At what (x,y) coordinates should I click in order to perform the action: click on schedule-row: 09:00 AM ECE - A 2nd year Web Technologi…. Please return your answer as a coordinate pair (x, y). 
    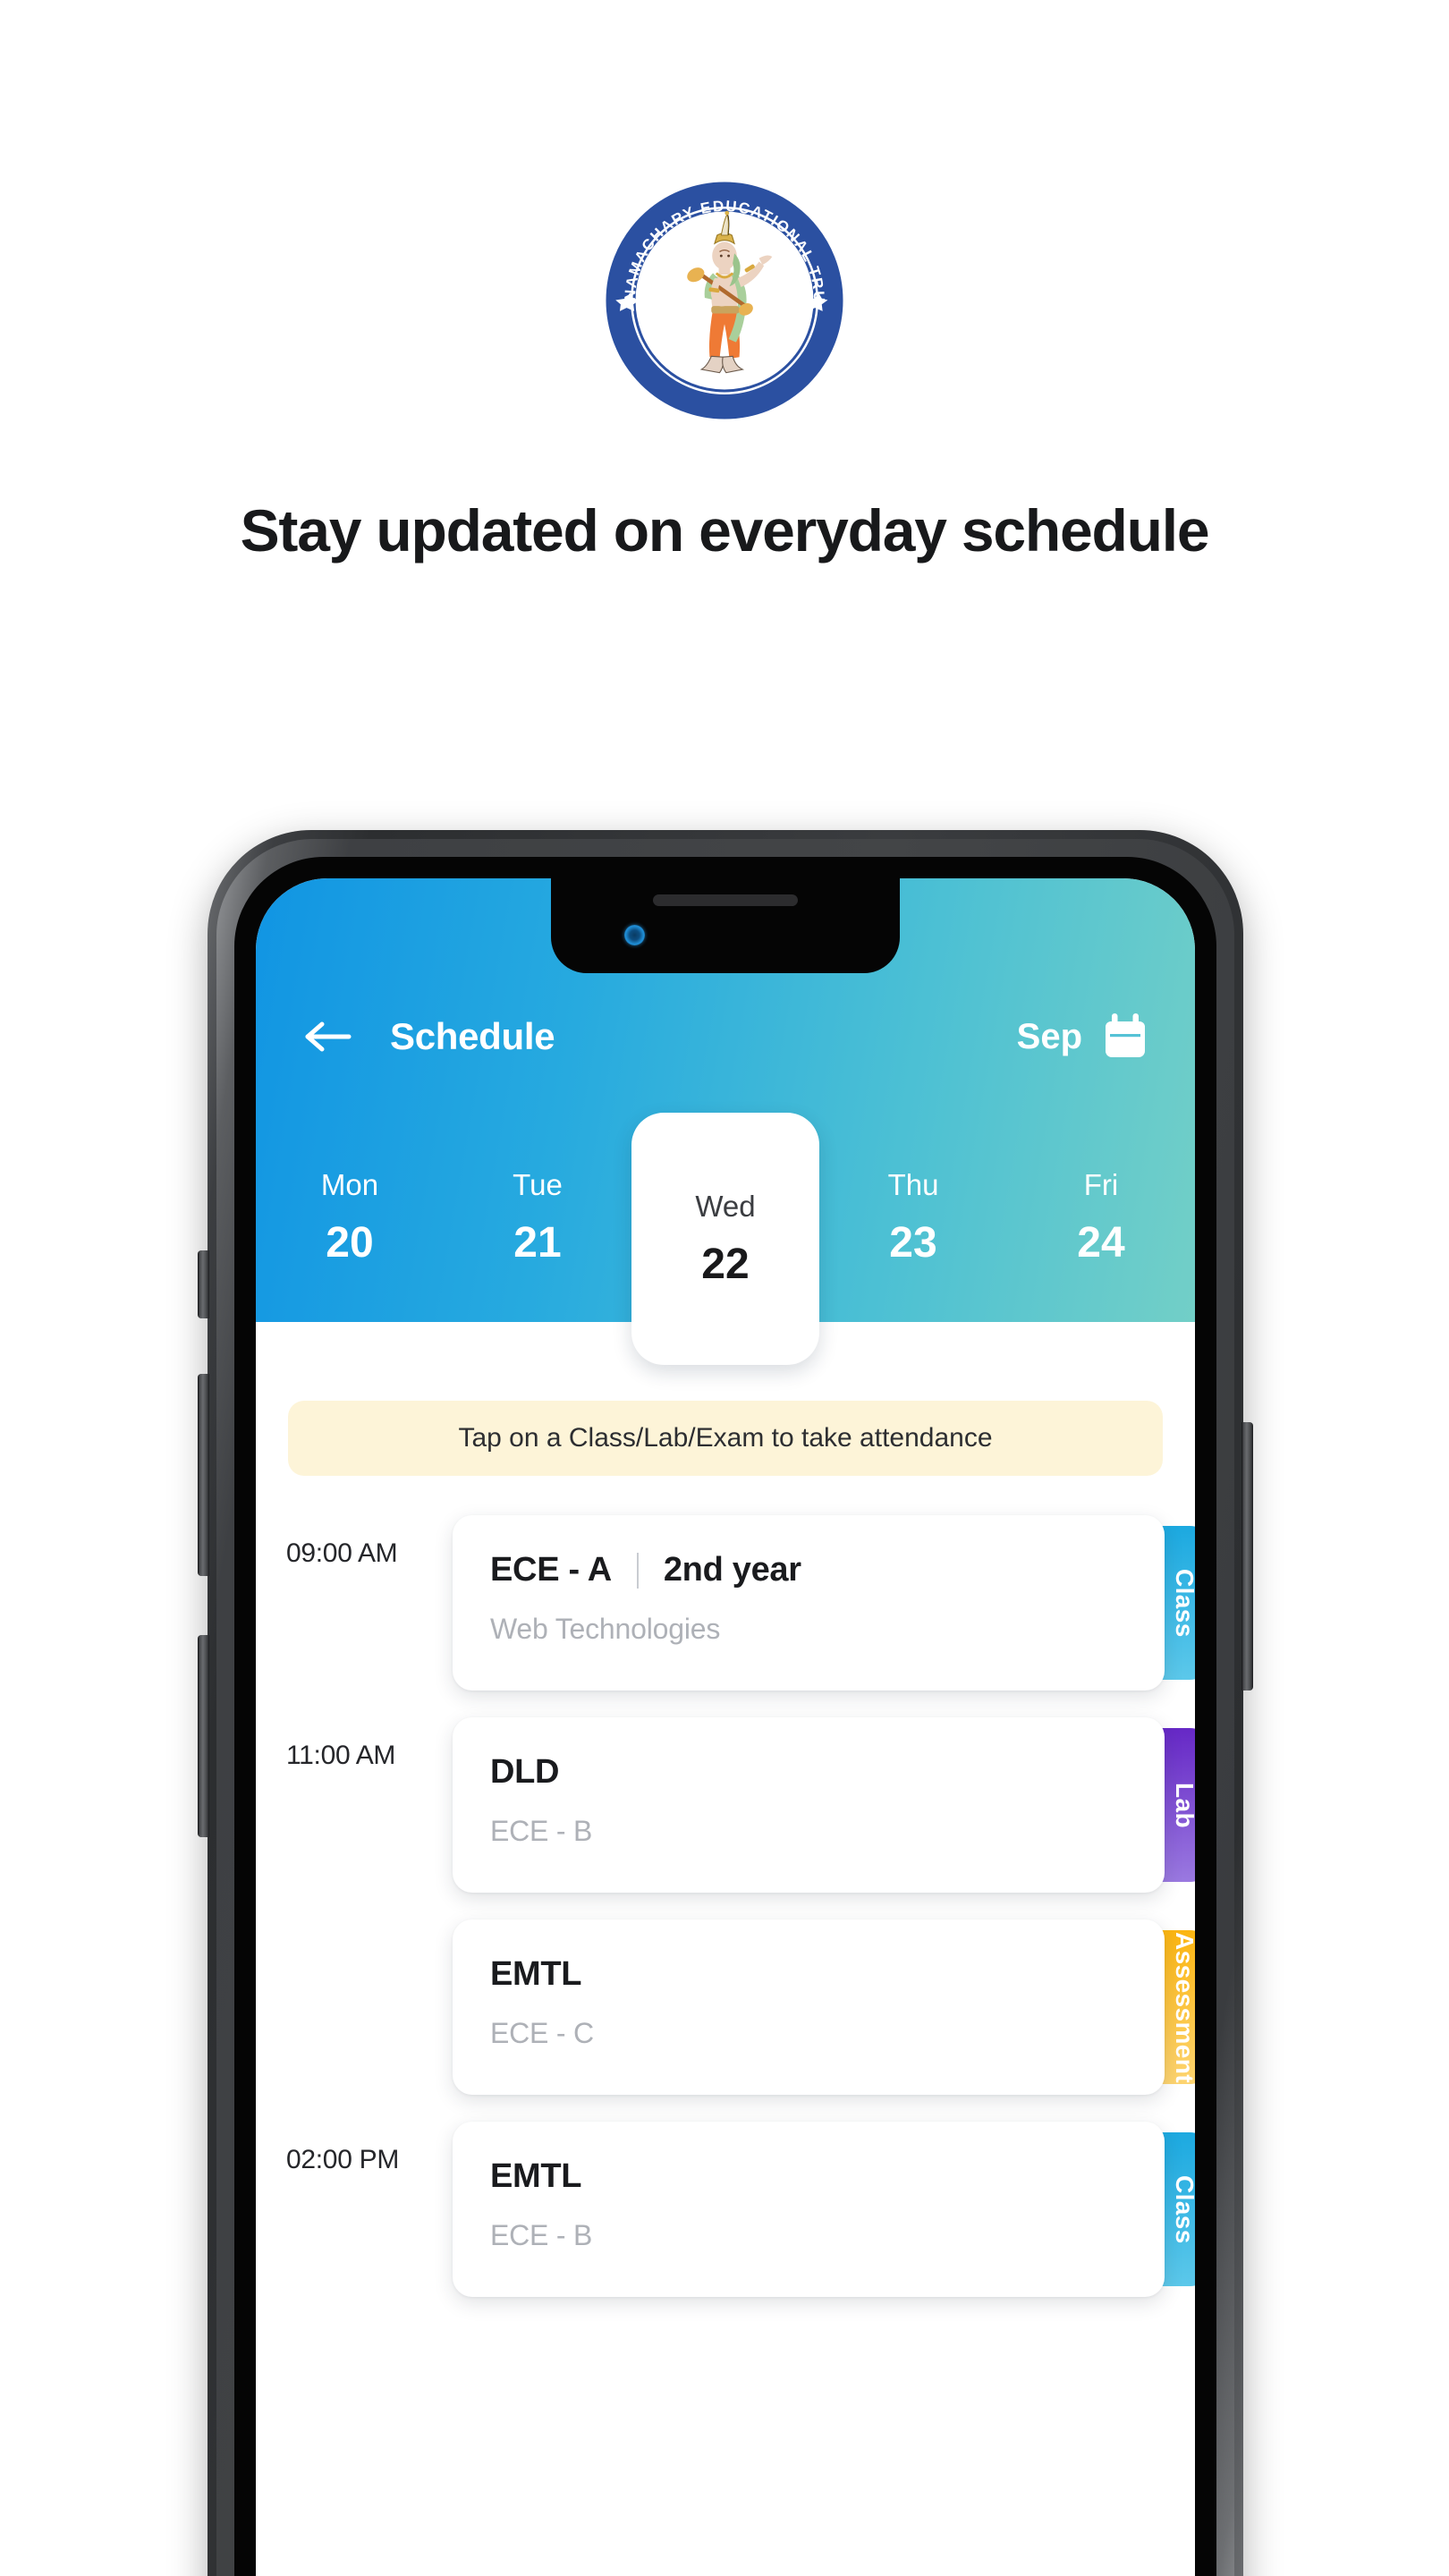
    Looking at the image, I should click on (725, 1602).